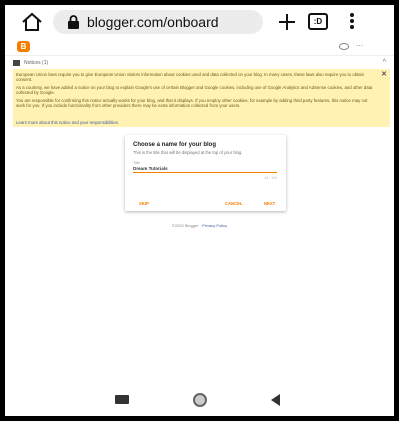 This screenshot has height=421, width=399. What do you see at coordinates (175, 145) in the screenshot?
I see `dialog-title: Choose a name for your blog` at bounding box center [175, 145].